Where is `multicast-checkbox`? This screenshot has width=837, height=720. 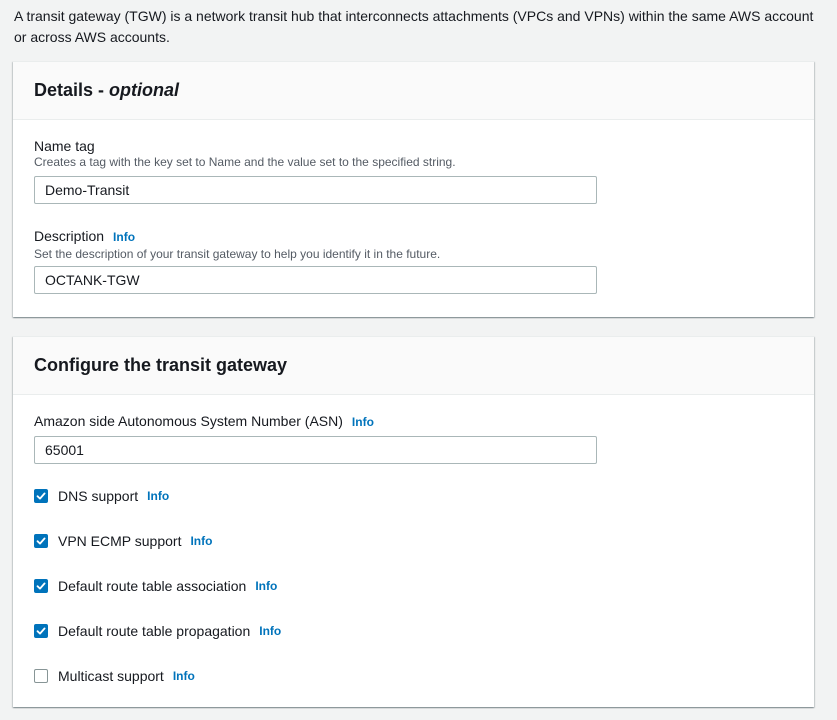
multicast-checkbox is located at coordinates (41, 676).